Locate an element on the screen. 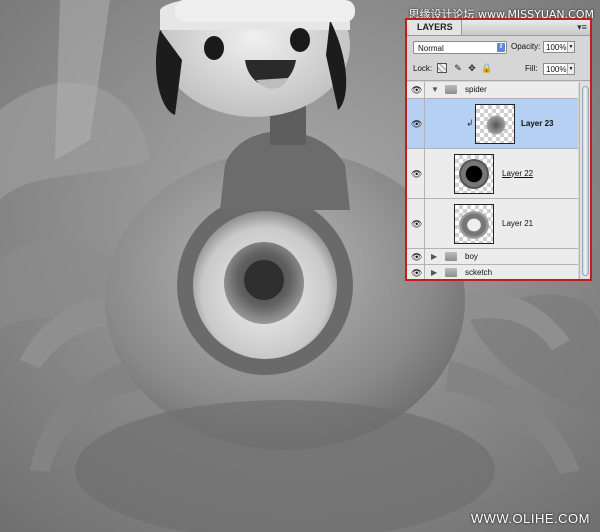 This screenshot has width=600, height=532. blend-mode-select: Normal ⇕ is located at coordinates (460, 47).